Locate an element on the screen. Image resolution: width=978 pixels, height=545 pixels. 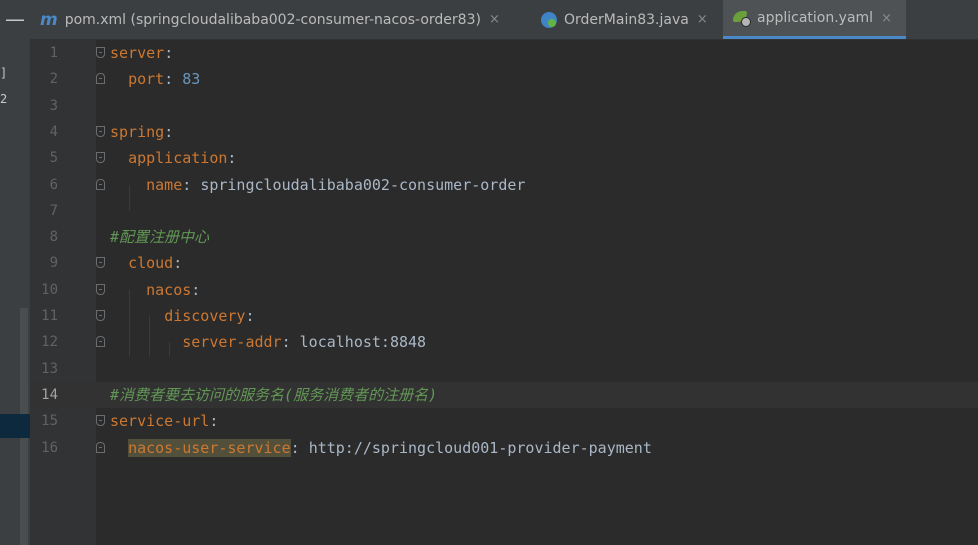
code-line: 1 server: is located at coordinates (504, 53).